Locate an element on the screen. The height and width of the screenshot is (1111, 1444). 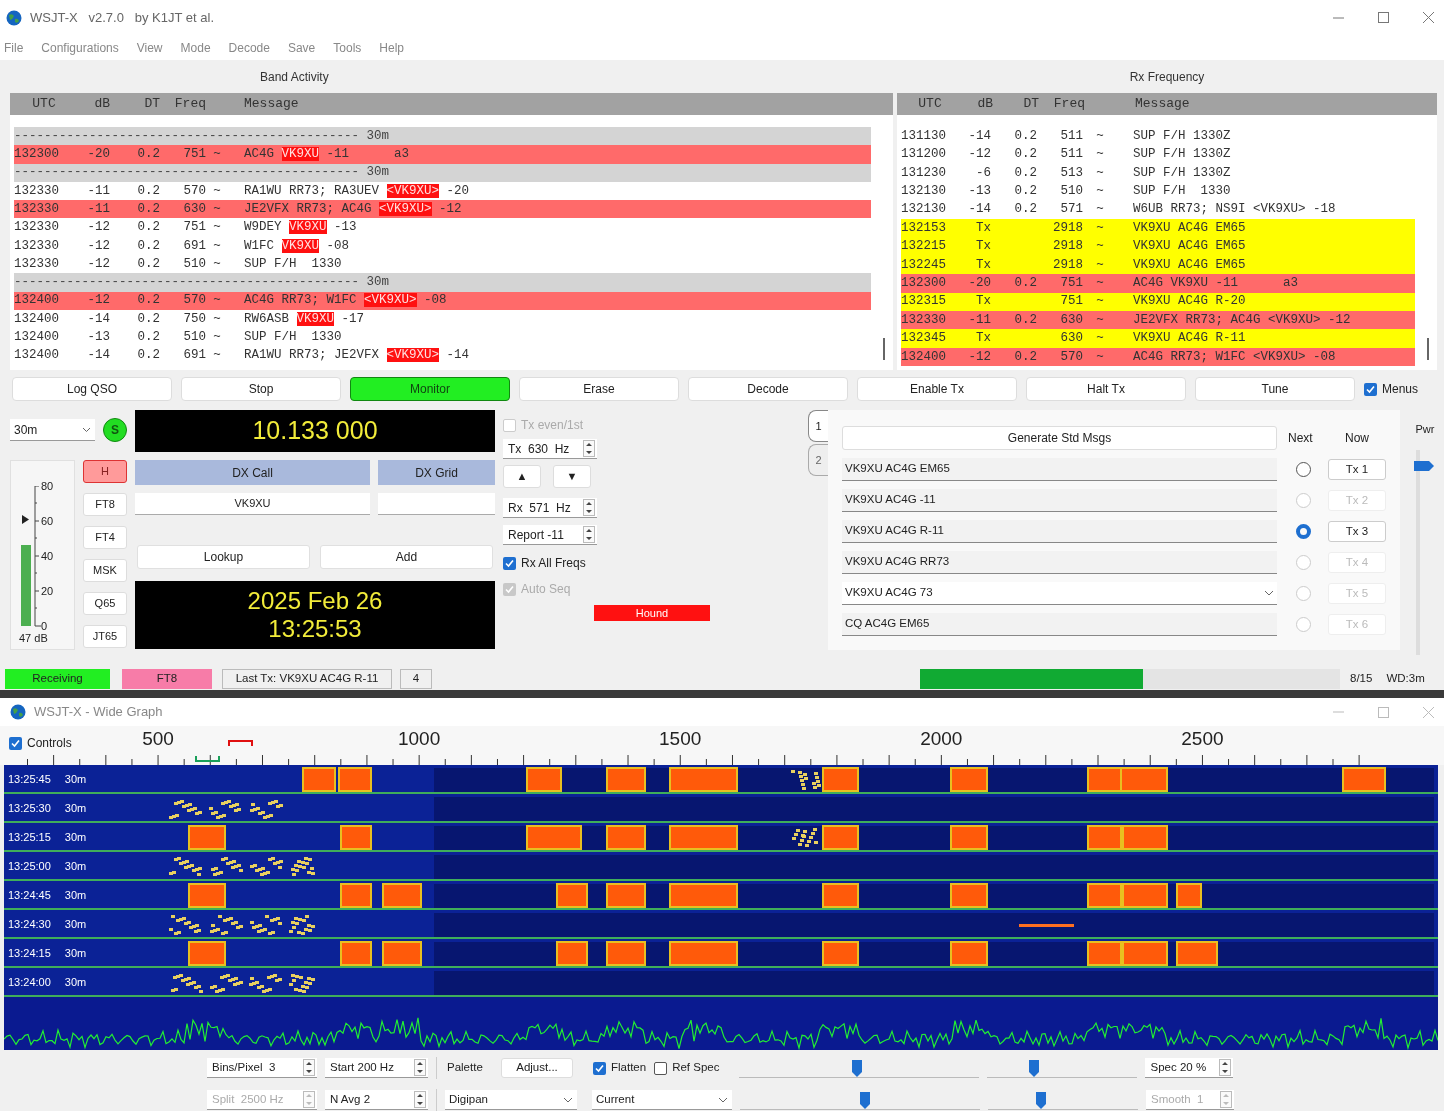
menu-item: Decode is located at coordinates (249, 47).